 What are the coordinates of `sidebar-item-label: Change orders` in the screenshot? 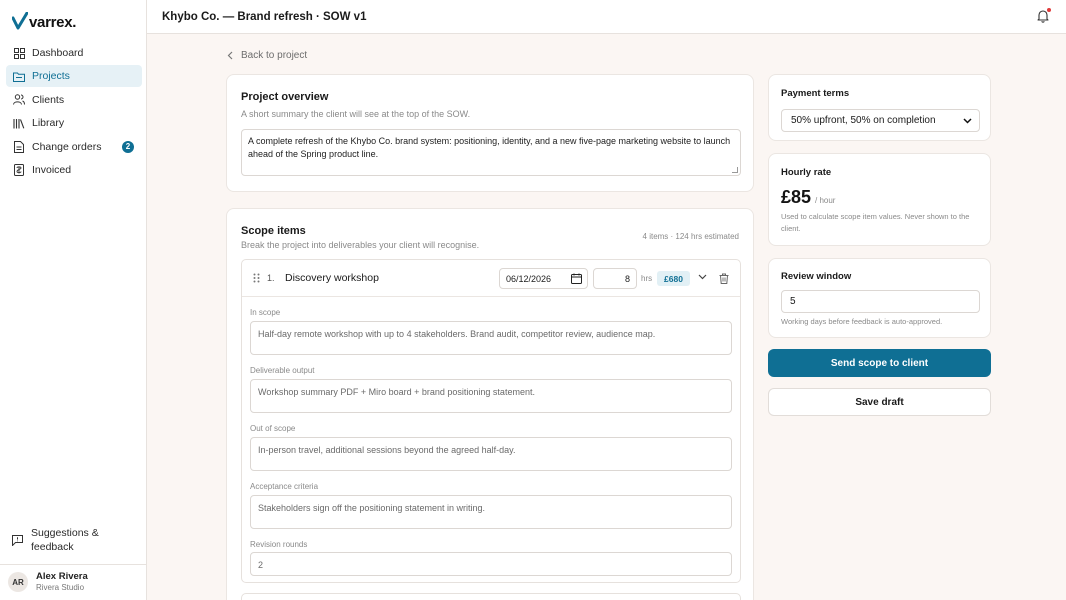 It's located at (67, 146).